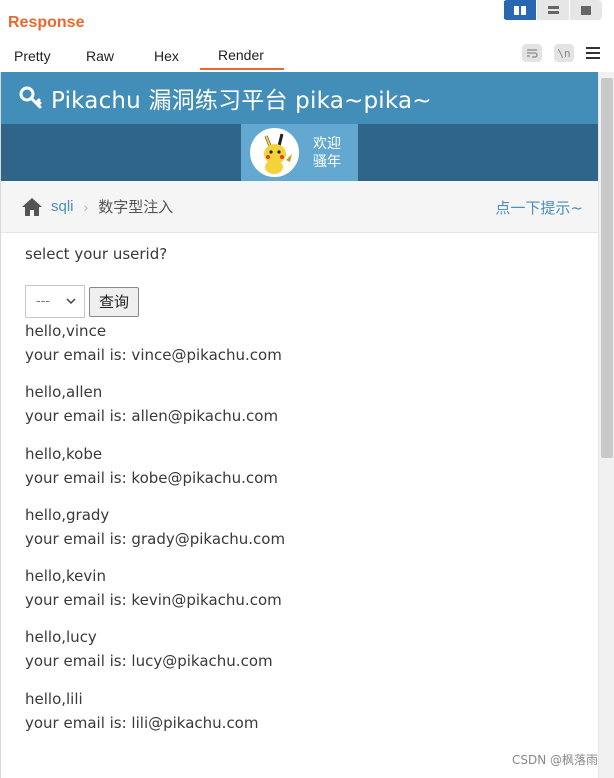 The width and height of the screenshot is (614, 778). Describe the element at coordinates (593, 53) in the screenshot. I see `hamburger-icon` at that location.